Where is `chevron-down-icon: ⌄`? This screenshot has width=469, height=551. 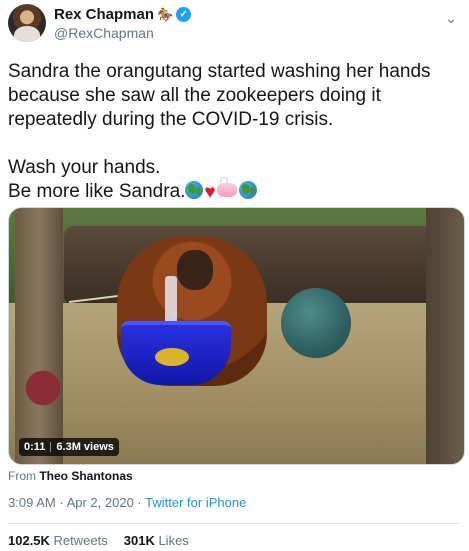
chevron-down-icon: ⌄ is located at coordinates (451, 18).